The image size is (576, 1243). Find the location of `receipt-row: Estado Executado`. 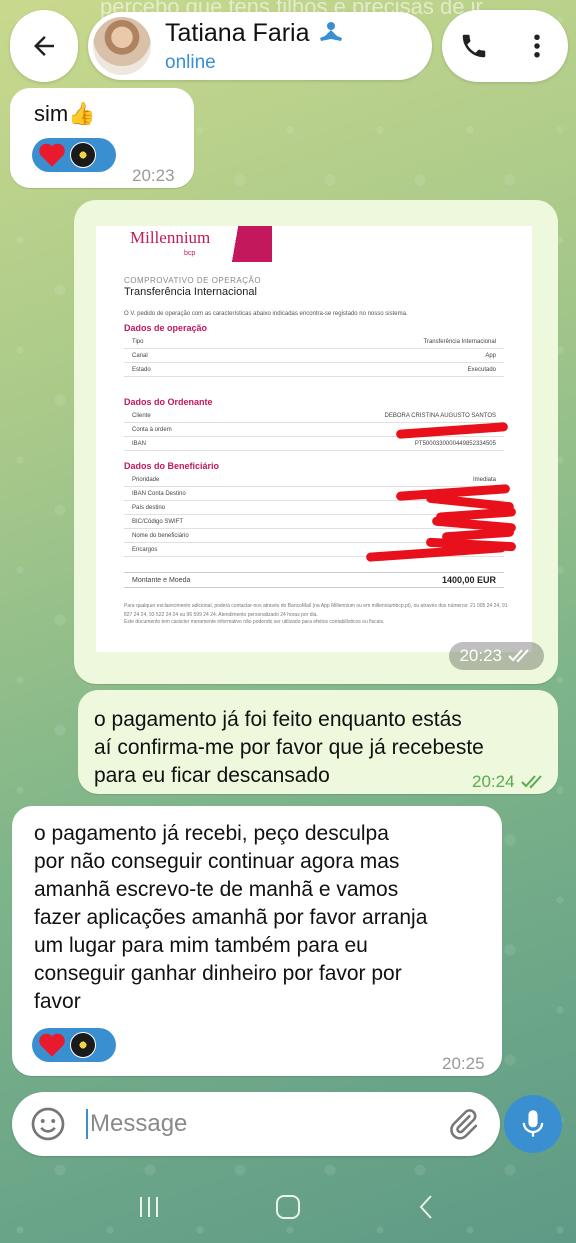

receipt-row: Estado Executado is located at coordinates (314, 370).